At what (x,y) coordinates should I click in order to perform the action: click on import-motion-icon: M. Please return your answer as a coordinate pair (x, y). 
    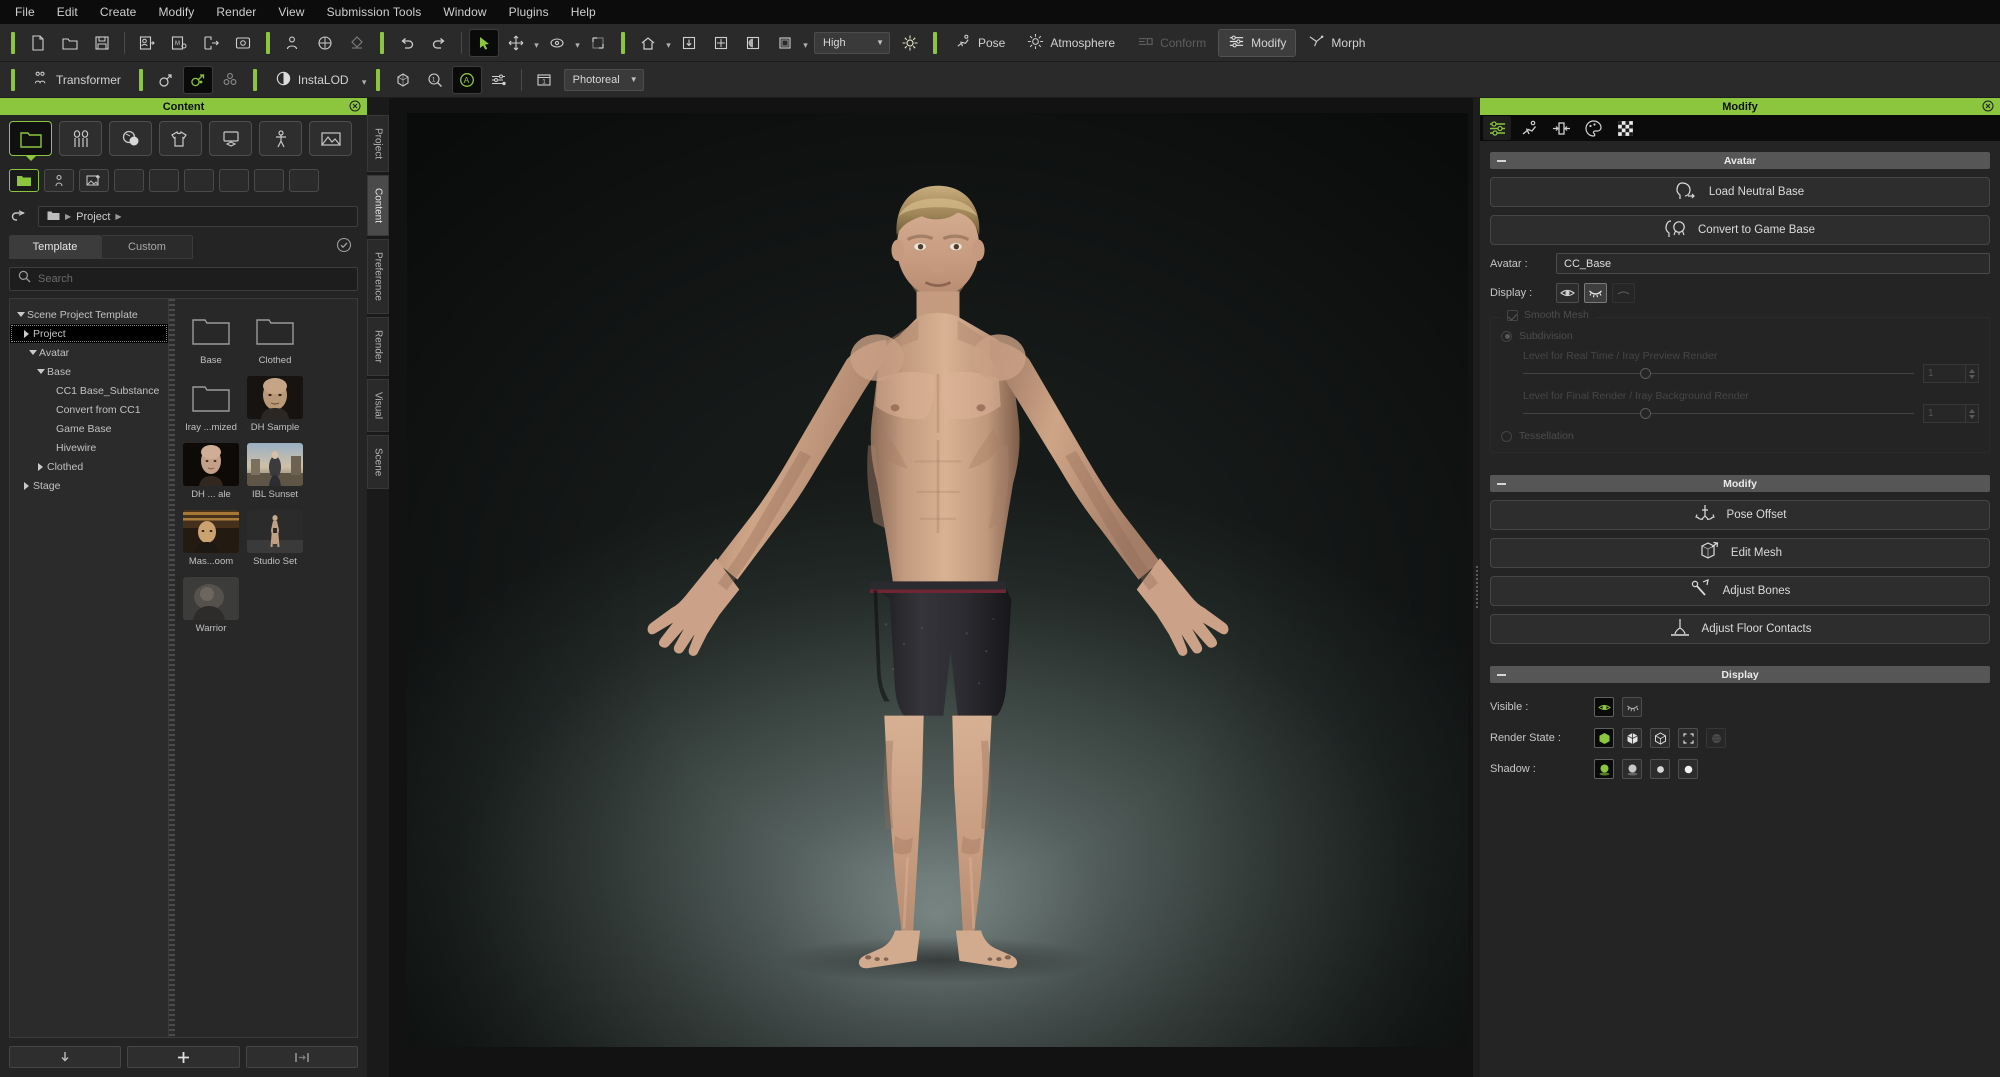
    Looking at the image, I should click on (179, 43).